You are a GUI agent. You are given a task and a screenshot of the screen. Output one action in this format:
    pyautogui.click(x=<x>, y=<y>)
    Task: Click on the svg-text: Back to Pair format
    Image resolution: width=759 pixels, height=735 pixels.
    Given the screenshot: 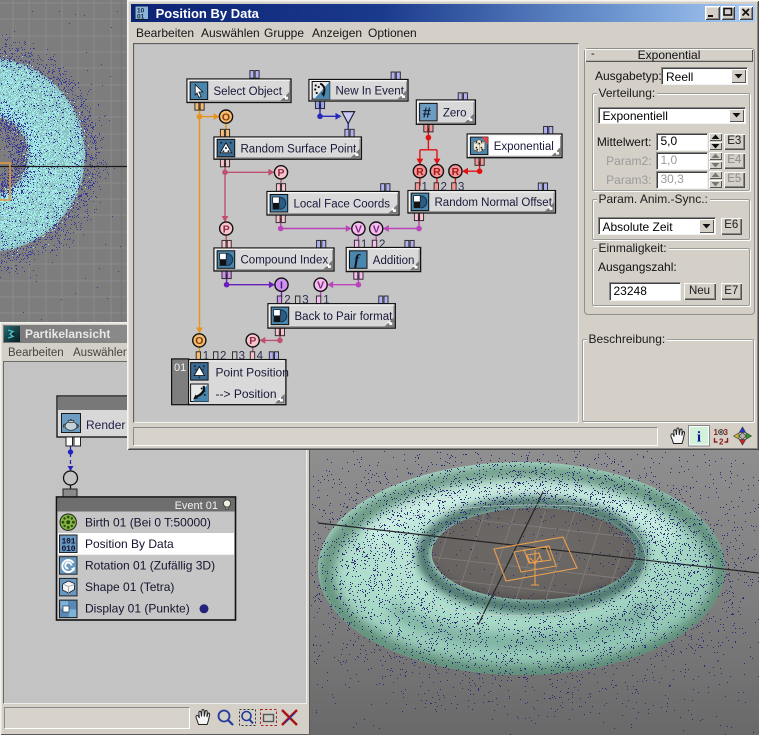 What is the action you would take?
    pyautogui.click(x=344, y=317)
    